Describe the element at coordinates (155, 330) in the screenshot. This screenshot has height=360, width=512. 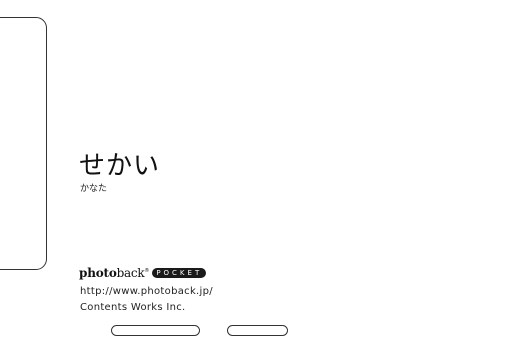
I see `blank-pill-field-left` at that location.